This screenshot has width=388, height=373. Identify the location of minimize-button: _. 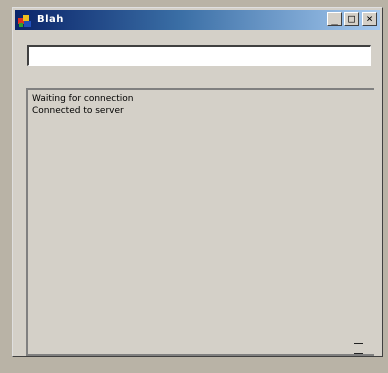
(334, 19).